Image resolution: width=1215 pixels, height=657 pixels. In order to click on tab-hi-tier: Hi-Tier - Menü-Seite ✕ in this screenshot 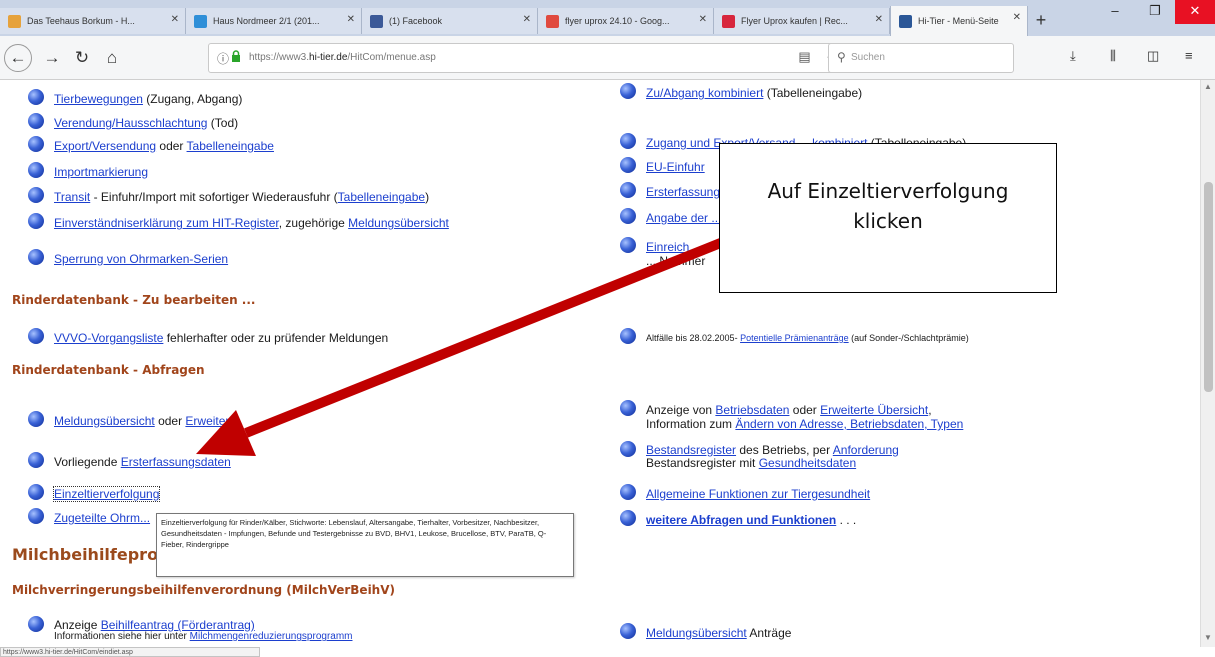, I will do `click(959, 21)`.